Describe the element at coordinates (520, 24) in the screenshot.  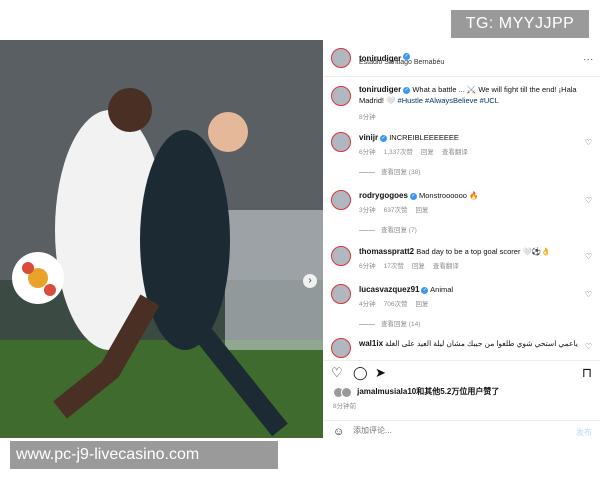
I see `watermark-tg: TG: MYYJJPP` at that location.